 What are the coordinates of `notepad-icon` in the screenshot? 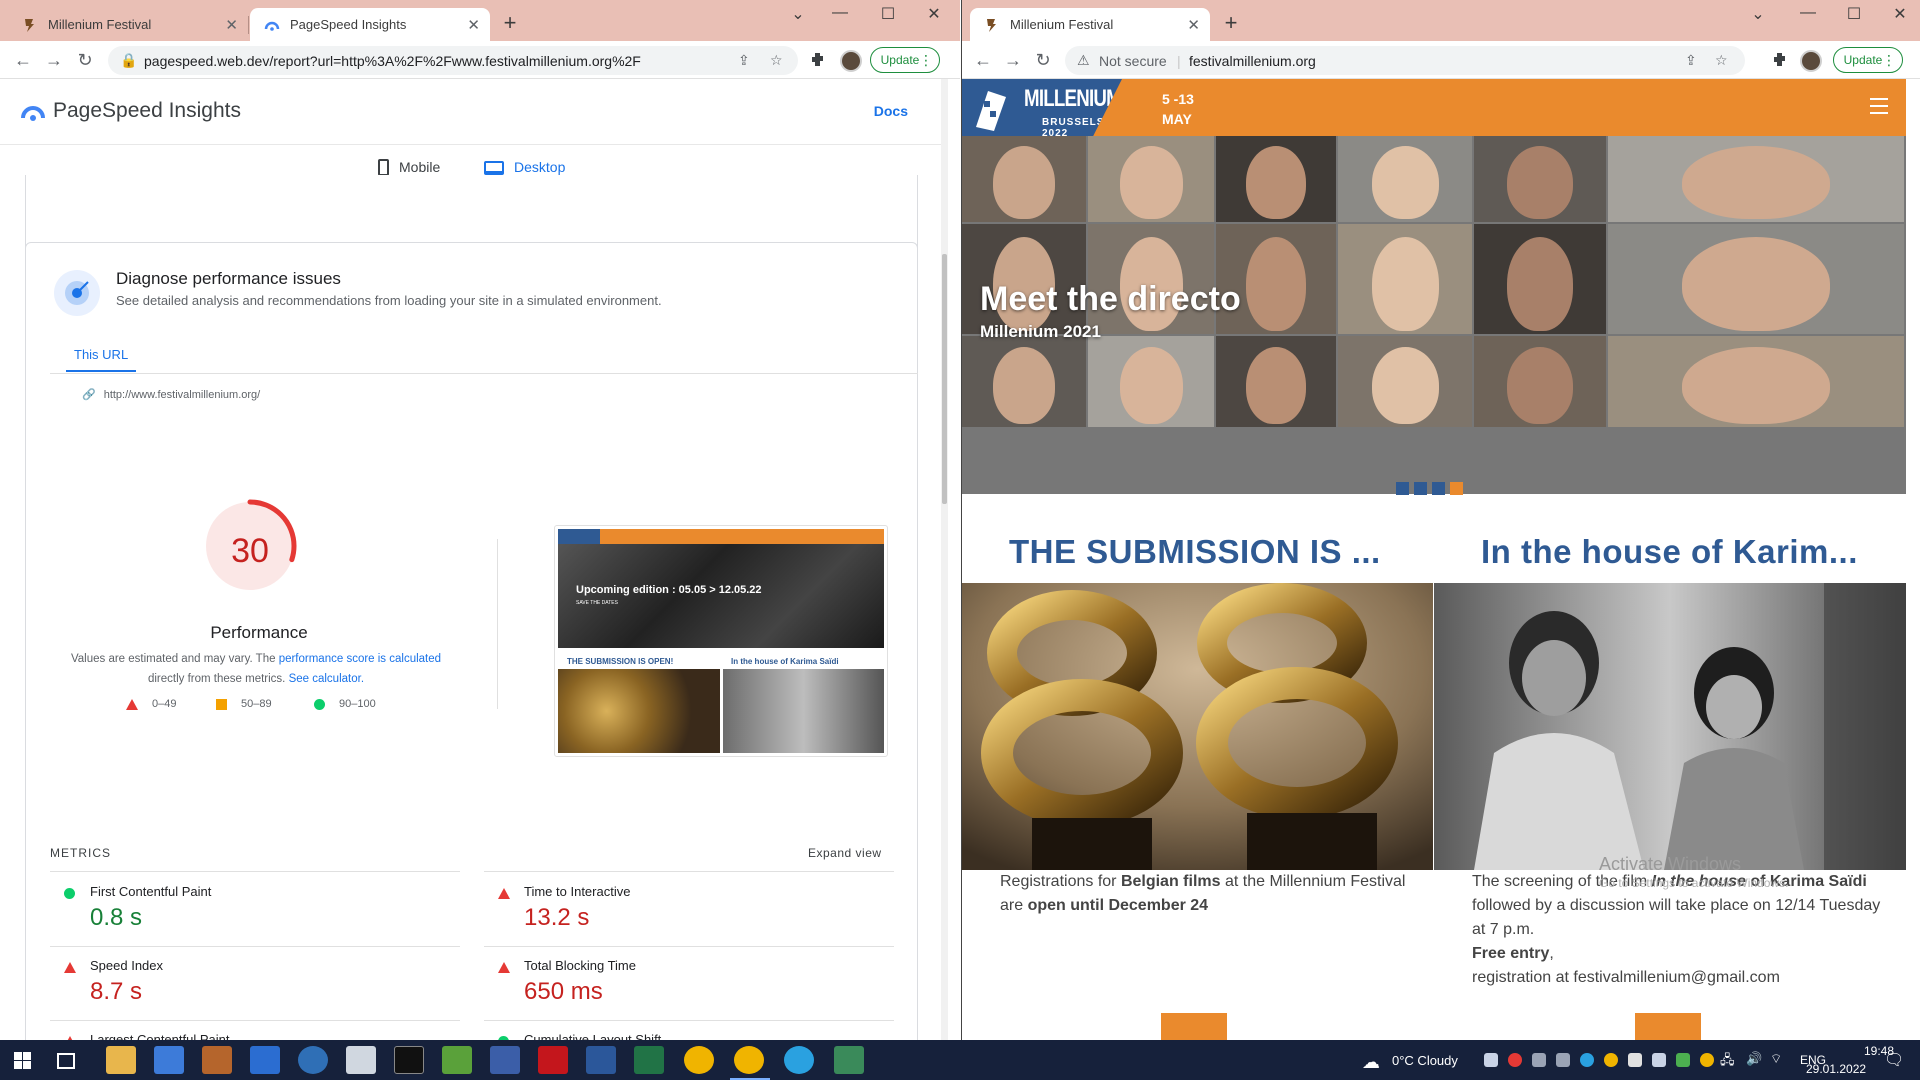 It's located at (457, 1060).